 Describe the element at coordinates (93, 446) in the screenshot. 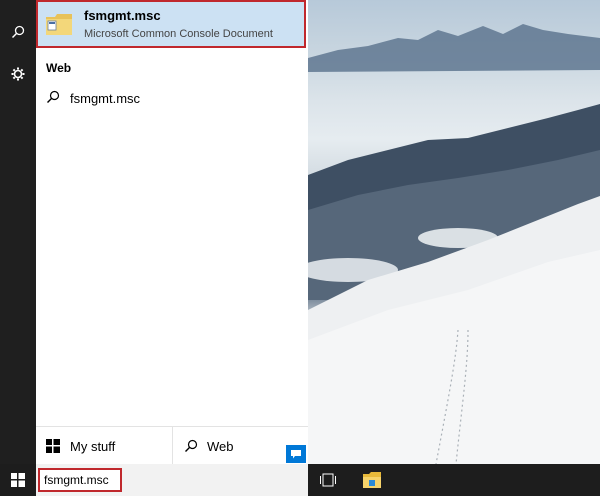

I see `tab-my-stuff-label: My stuff` at that location.